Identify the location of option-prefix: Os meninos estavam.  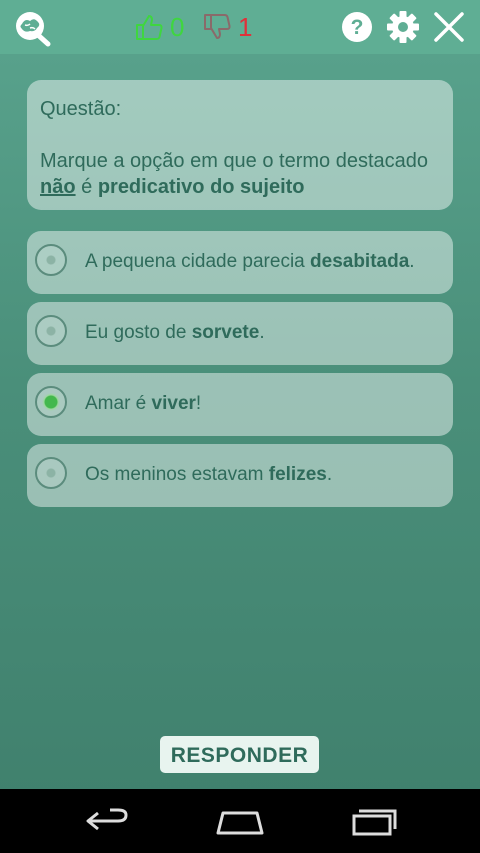
(177, 474).